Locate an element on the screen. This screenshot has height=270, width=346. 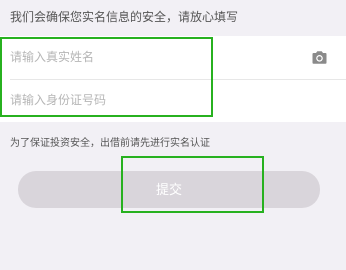
submit-button: 提交 is located at coordinates (169, 189).